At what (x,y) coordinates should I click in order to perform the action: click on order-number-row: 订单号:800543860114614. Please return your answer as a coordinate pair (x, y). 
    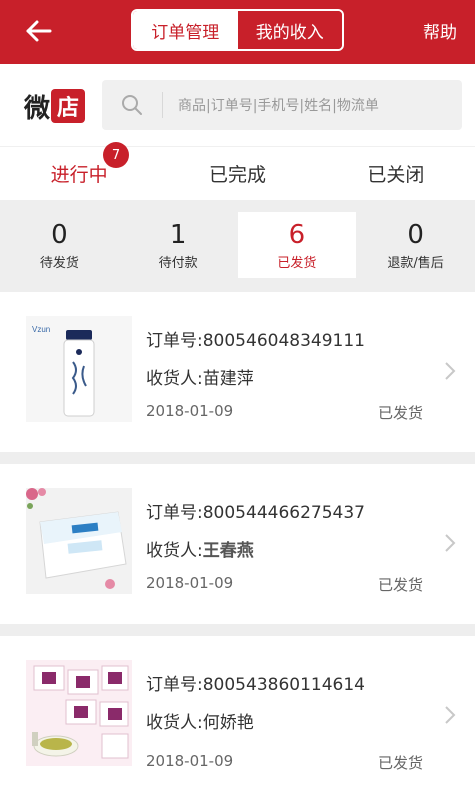
    Looking at the image, I should click on (255, 682).